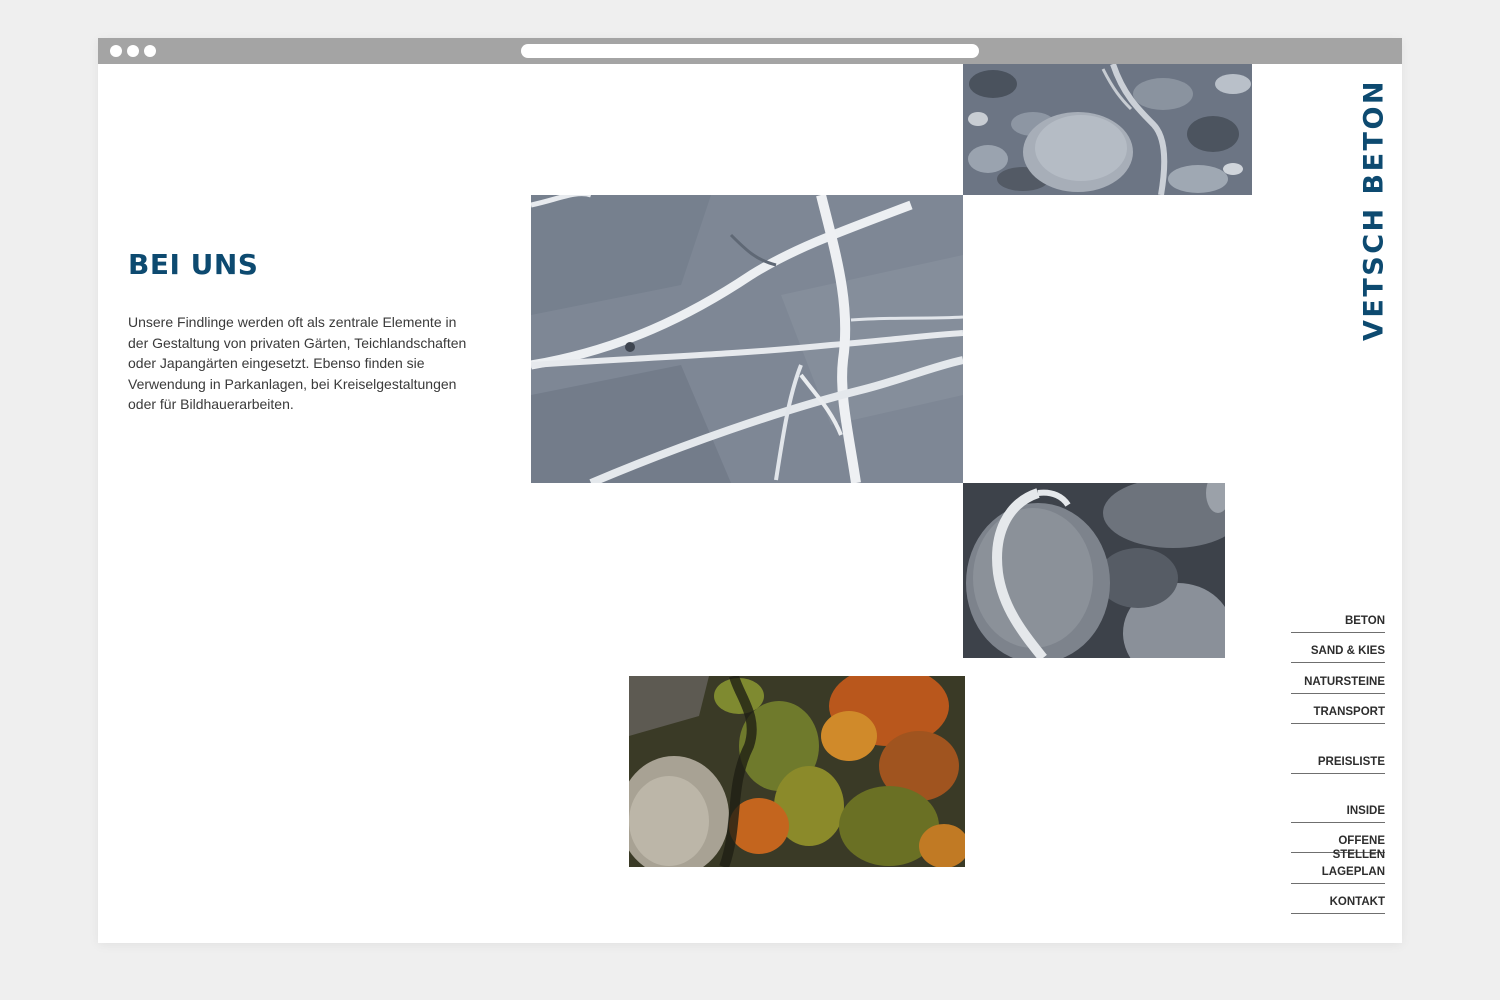 This screenshot has height=1000, width=1500. I want to click on nav-item-transport: TRANSPORT, so click(1338, 714).